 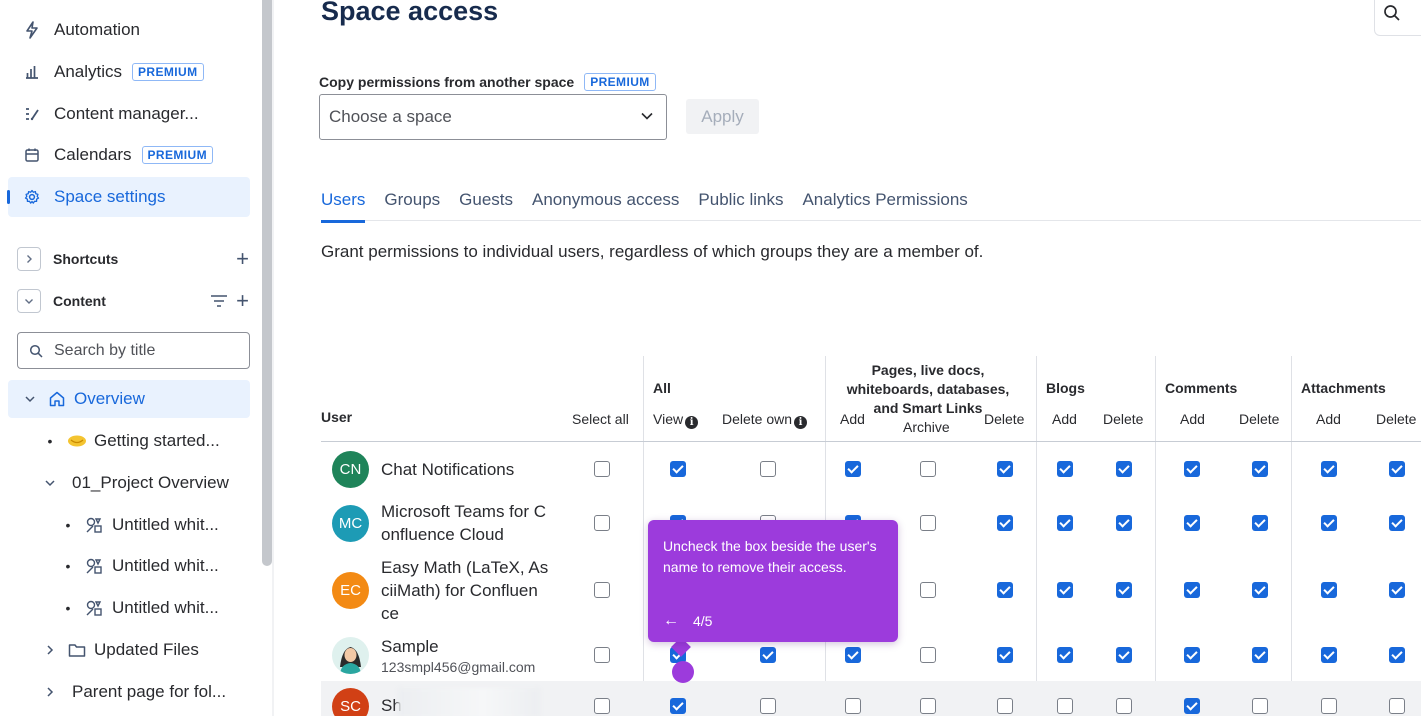 What do you see at coordinates (1328, 419) in the screenshot?
I see `header-attachments-add: Add` at bounding box center [1328, 419].